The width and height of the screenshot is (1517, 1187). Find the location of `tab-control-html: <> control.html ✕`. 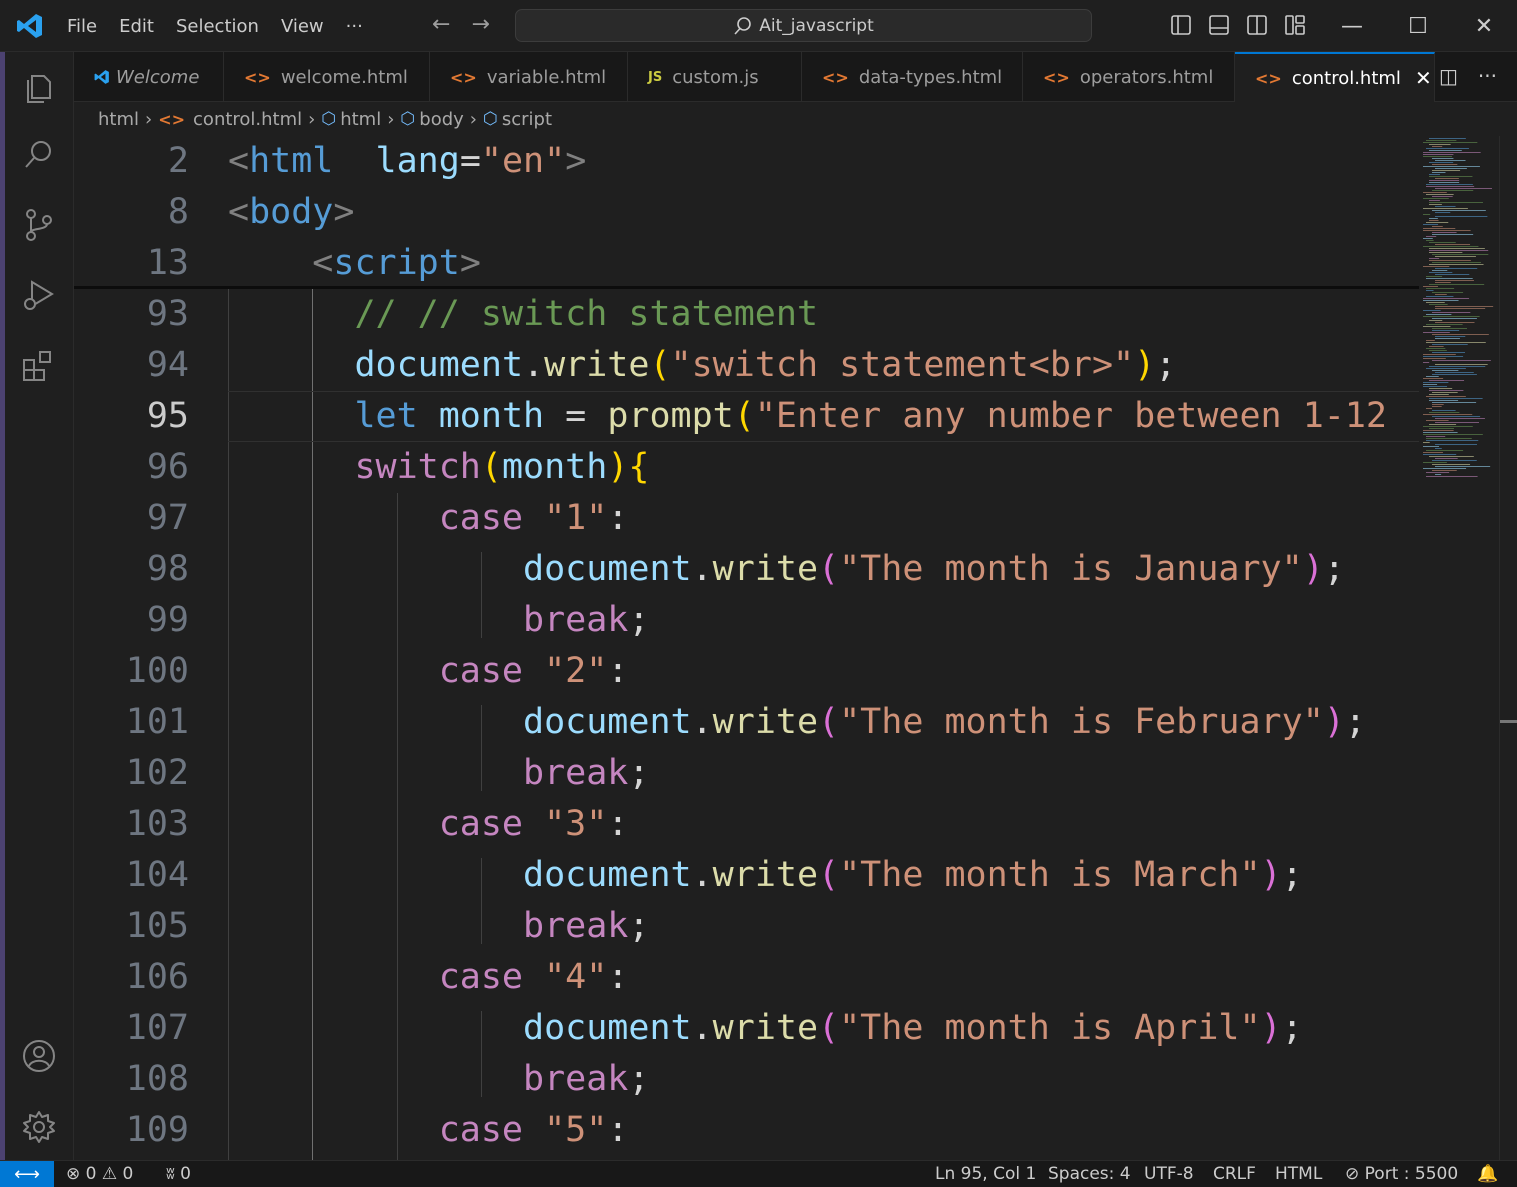

tab-control-html: <> control.html ✕ is located at coordinates (1335, 77).